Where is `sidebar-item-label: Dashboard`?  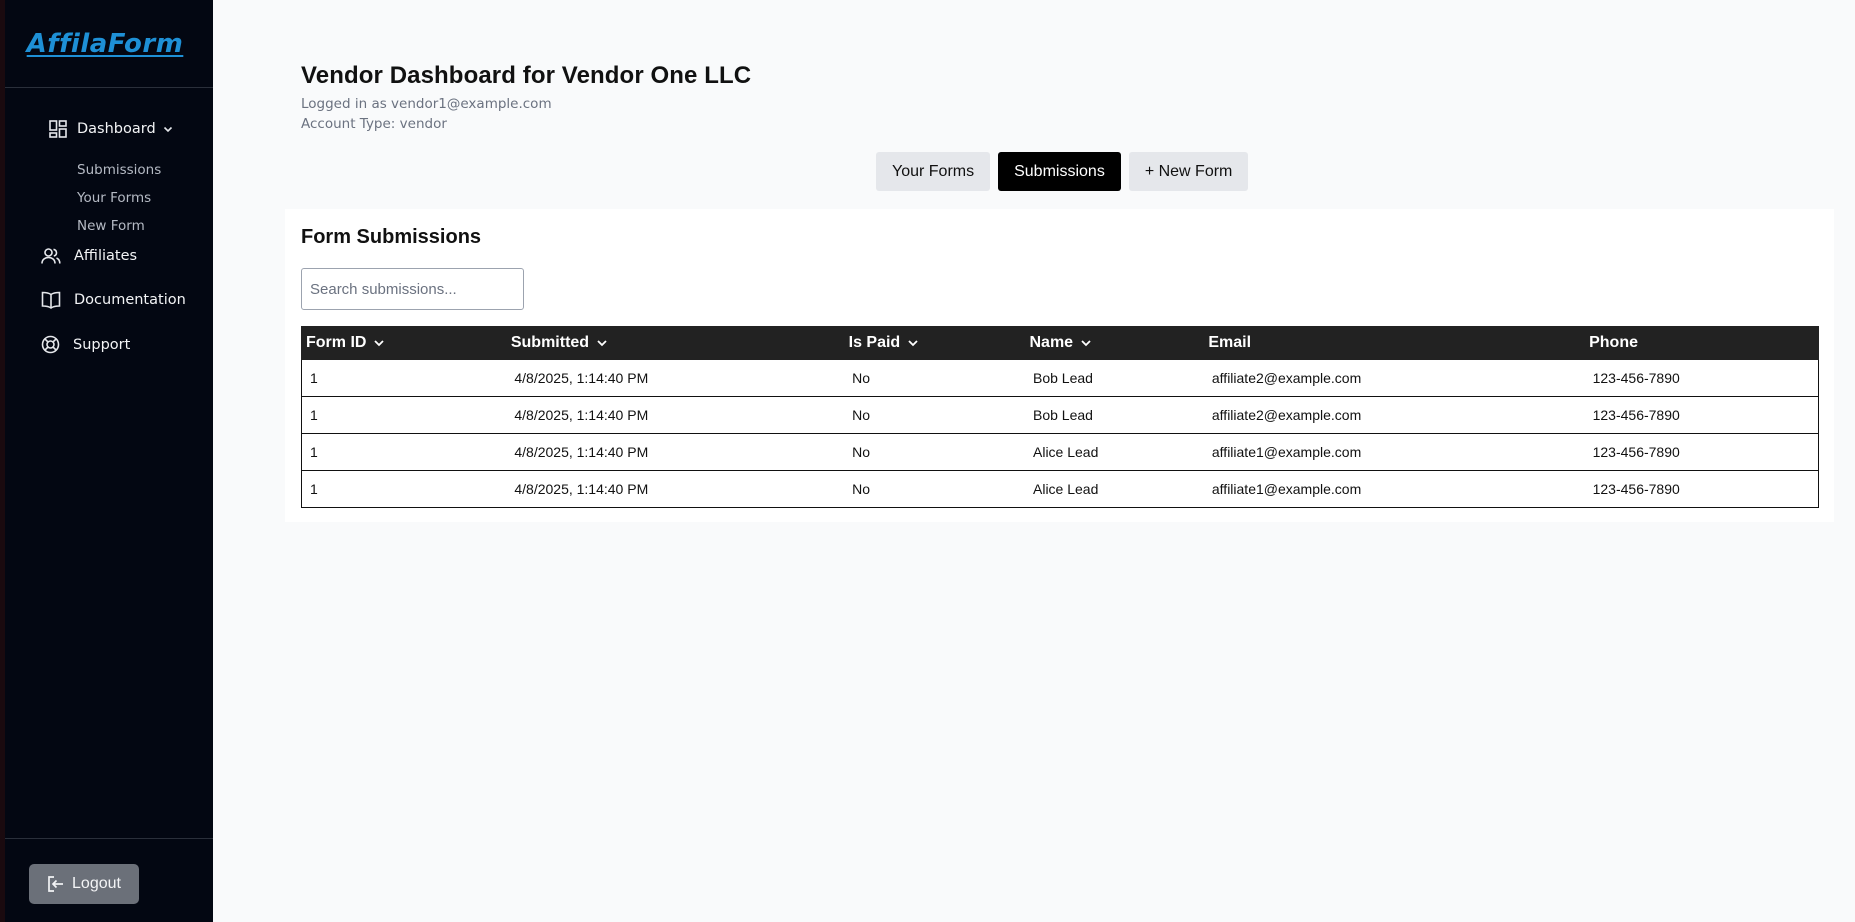
sidebar-item-label: Dashboard is located at coordinates (116, 129).